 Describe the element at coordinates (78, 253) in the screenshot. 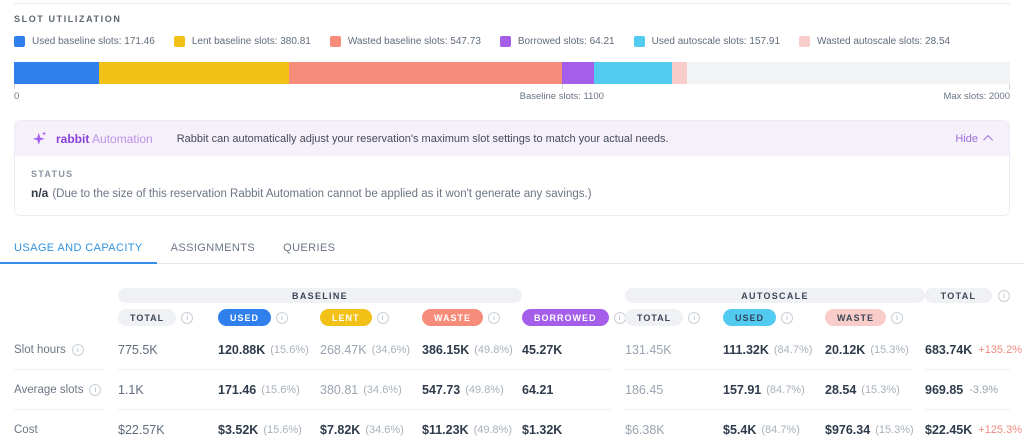

I see `tab-usage-and-capacity: USAGE AND CAPACITY` at that location.